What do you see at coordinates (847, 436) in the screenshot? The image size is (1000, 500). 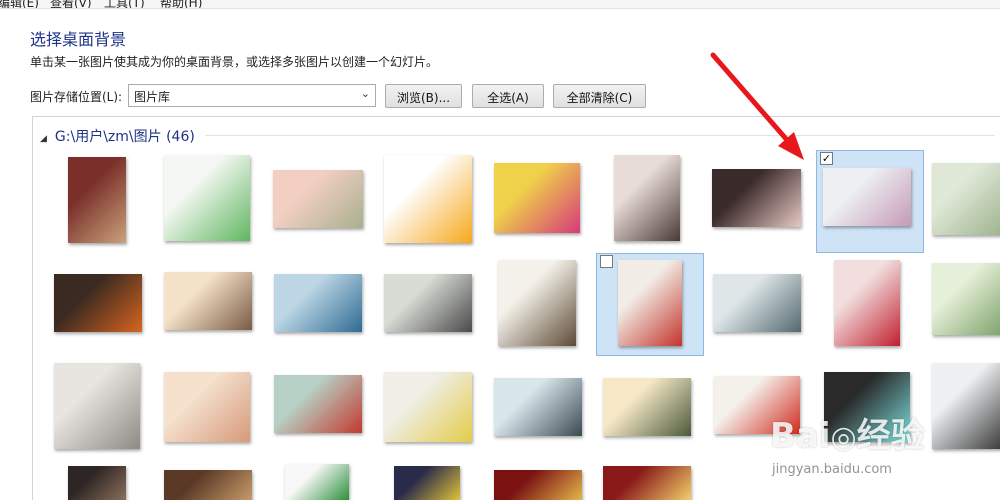 I see `baidu-watermark-logo: Bai◎经验` at bounding box center [847, 436].